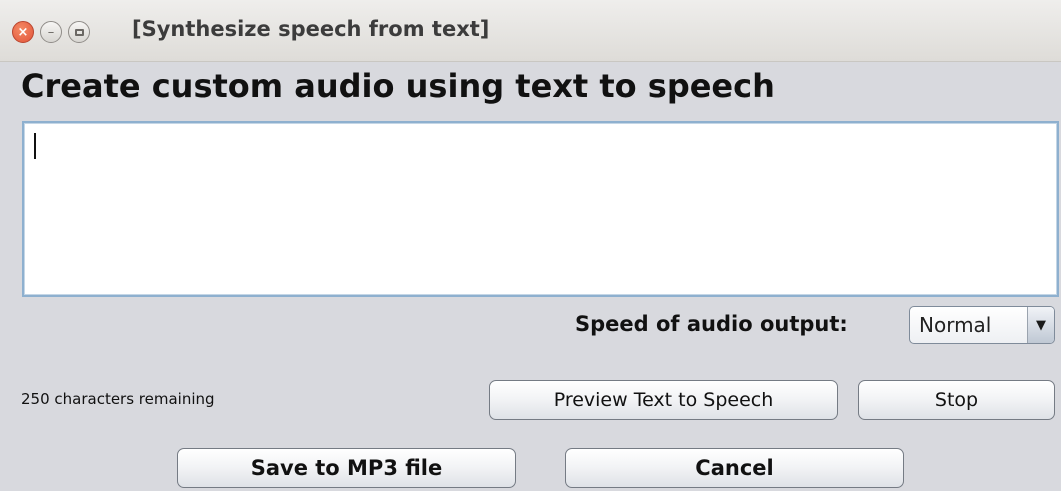 Image resolution: width=1061 pixels, height=491 pixels. What do you see at coordinates (530, 31) in the screenshot?
I see `title-bar: × – [Synthesize speech from text]` at bounding box center [530, 31].